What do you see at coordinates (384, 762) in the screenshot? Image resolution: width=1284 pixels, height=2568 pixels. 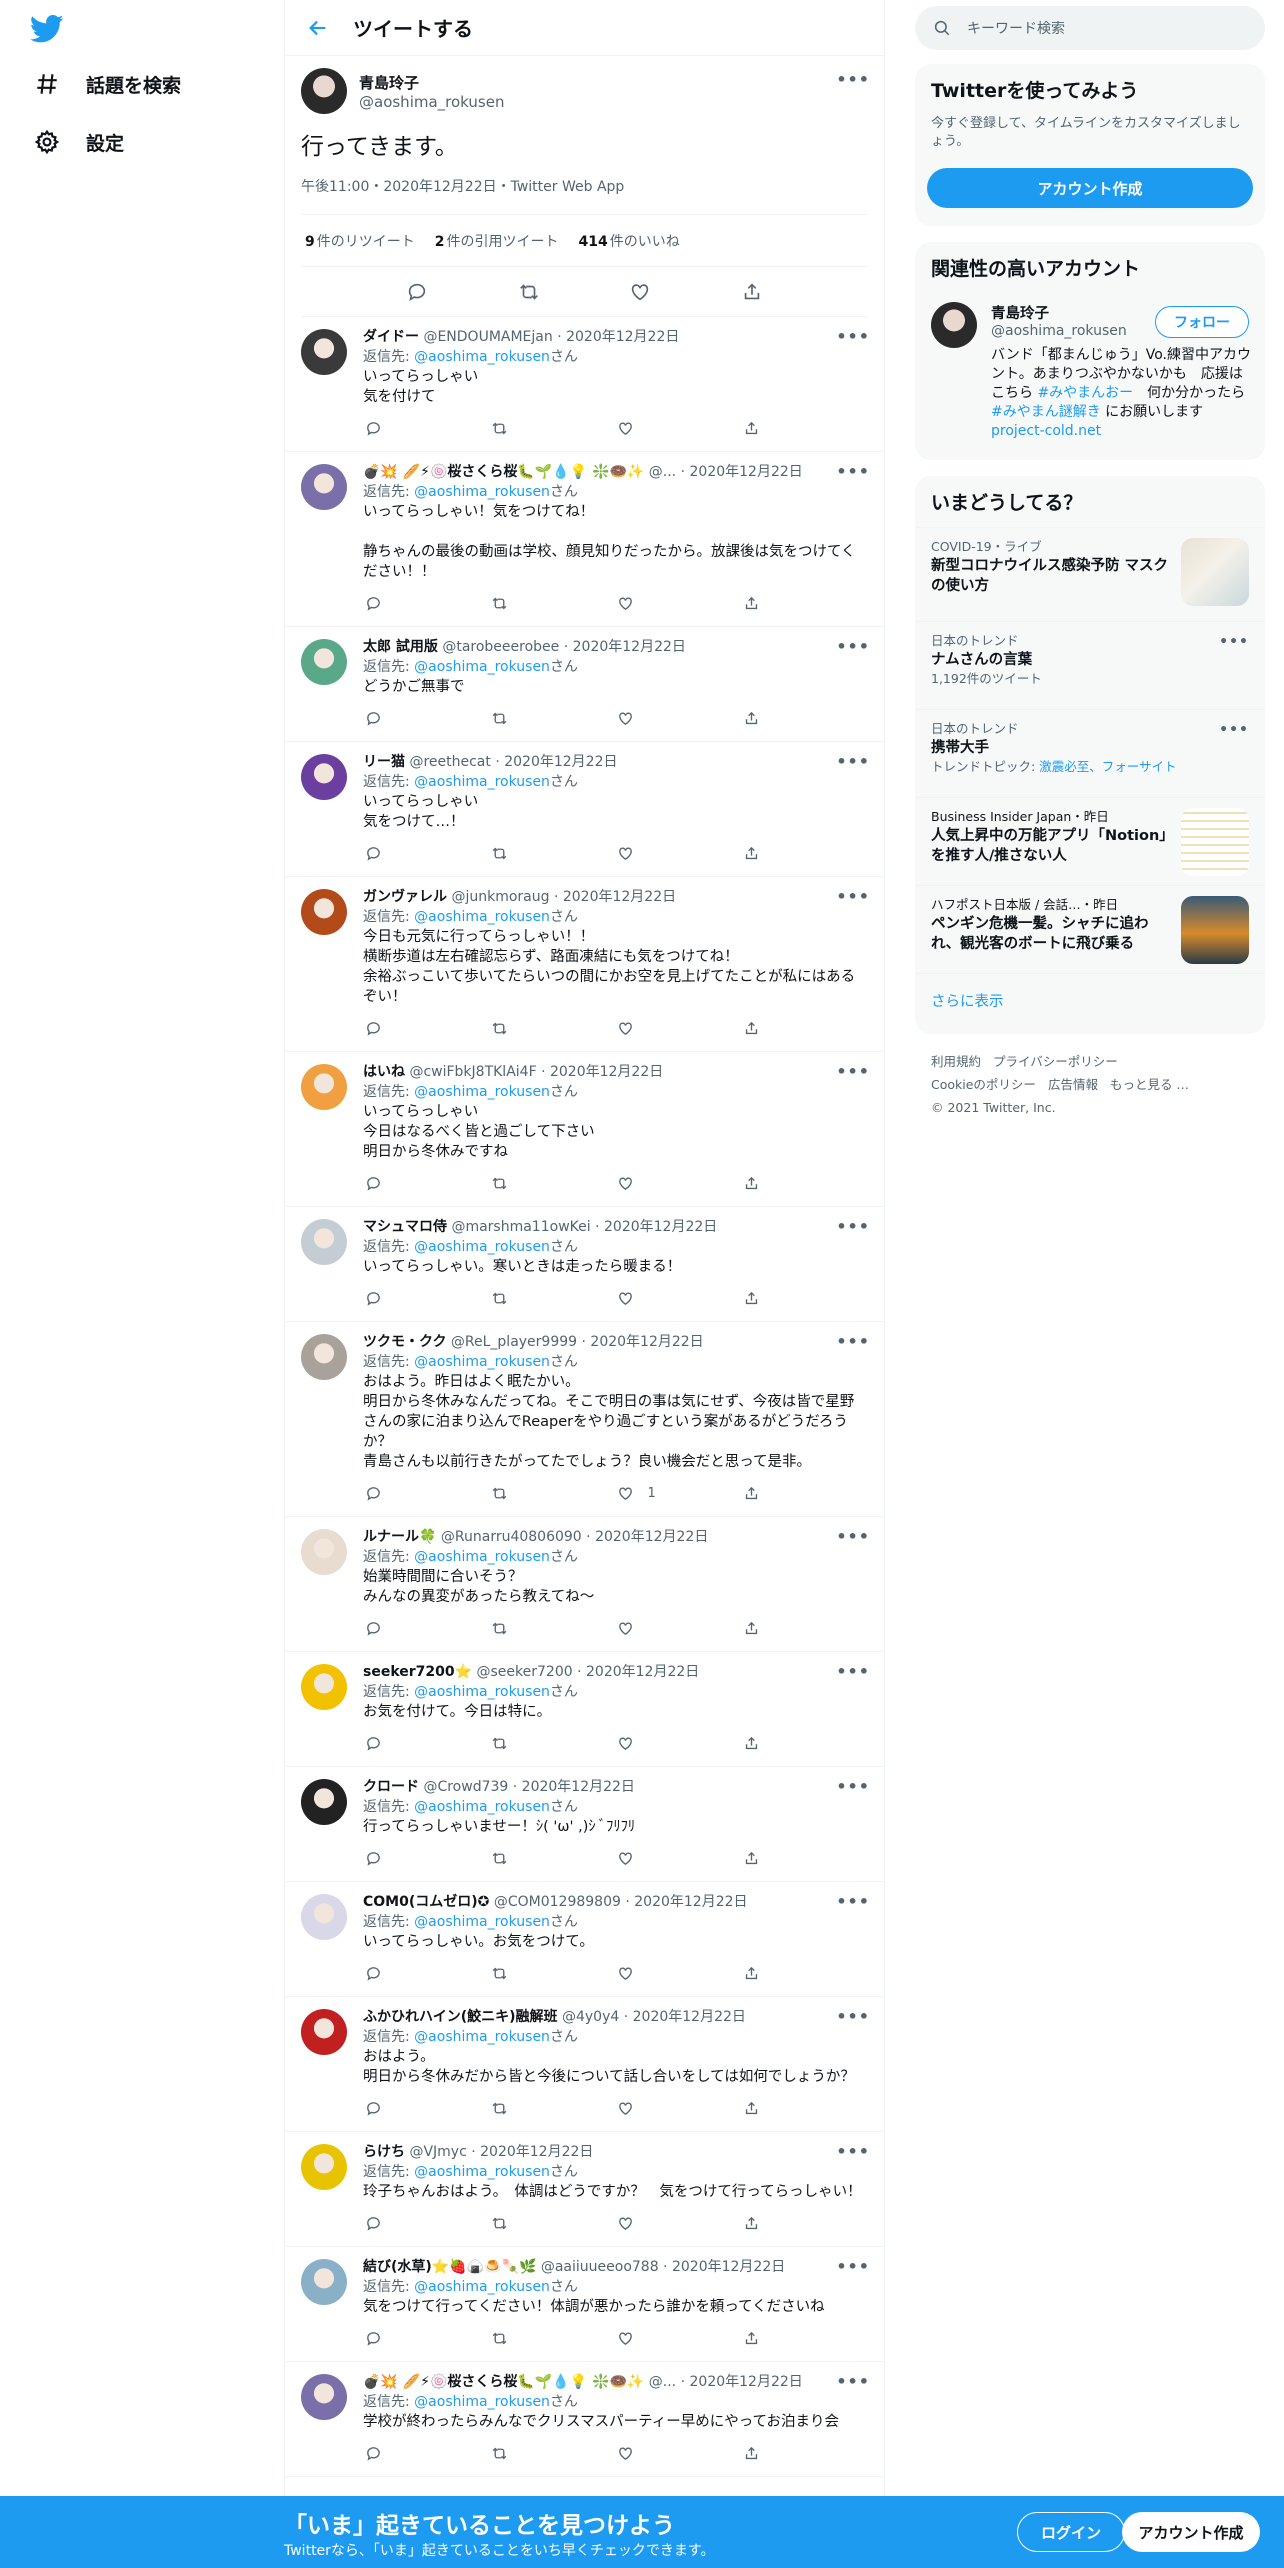 I see `reply-author-name: リー猫` at bounding box center [384, 762].